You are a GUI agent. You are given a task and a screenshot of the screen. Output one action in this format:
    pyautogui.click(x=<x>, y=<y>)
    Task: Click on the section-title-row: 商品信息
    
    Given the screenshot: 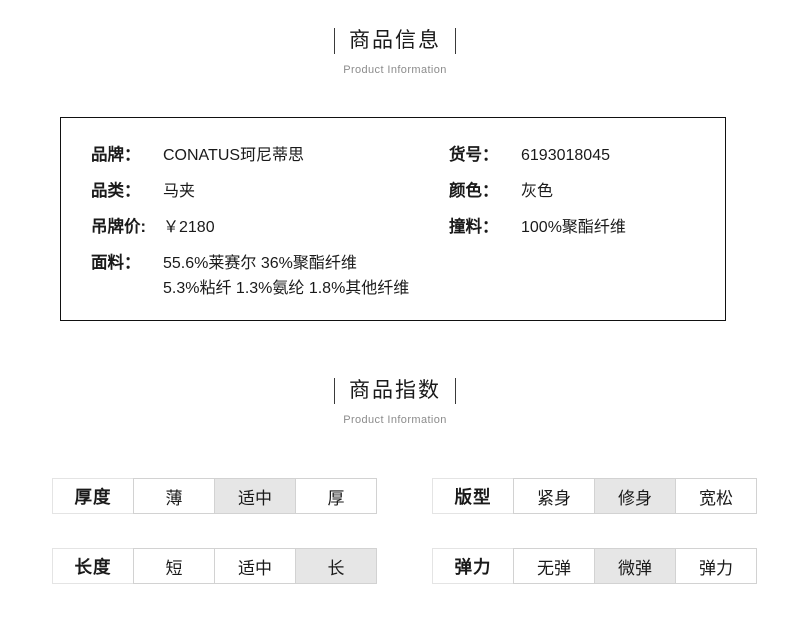 What is the action you would take?
    pyautogui.click(x=395, y=41)
    